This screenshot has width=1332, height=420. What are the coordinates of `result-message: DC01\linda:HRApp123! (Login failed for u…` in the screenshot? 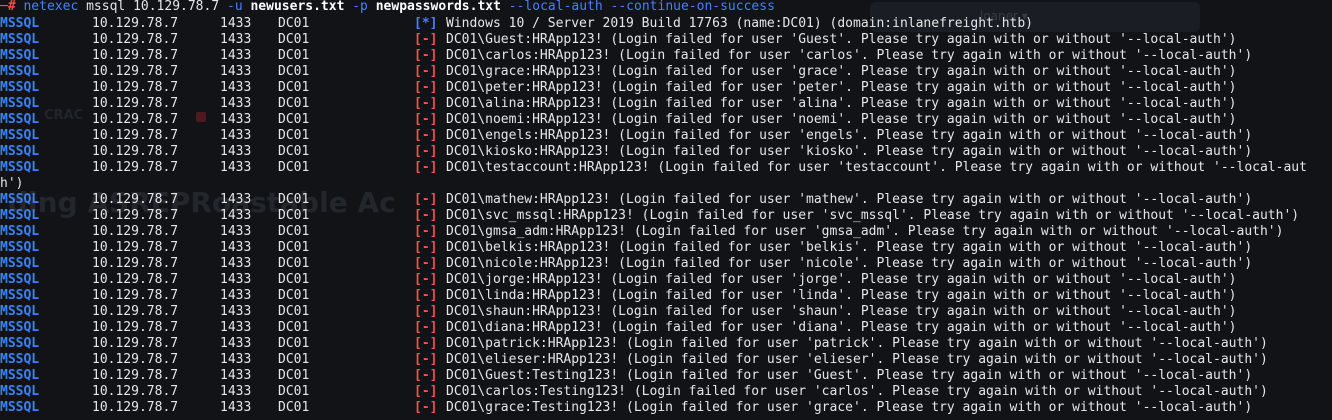 It's located at (841, 295).